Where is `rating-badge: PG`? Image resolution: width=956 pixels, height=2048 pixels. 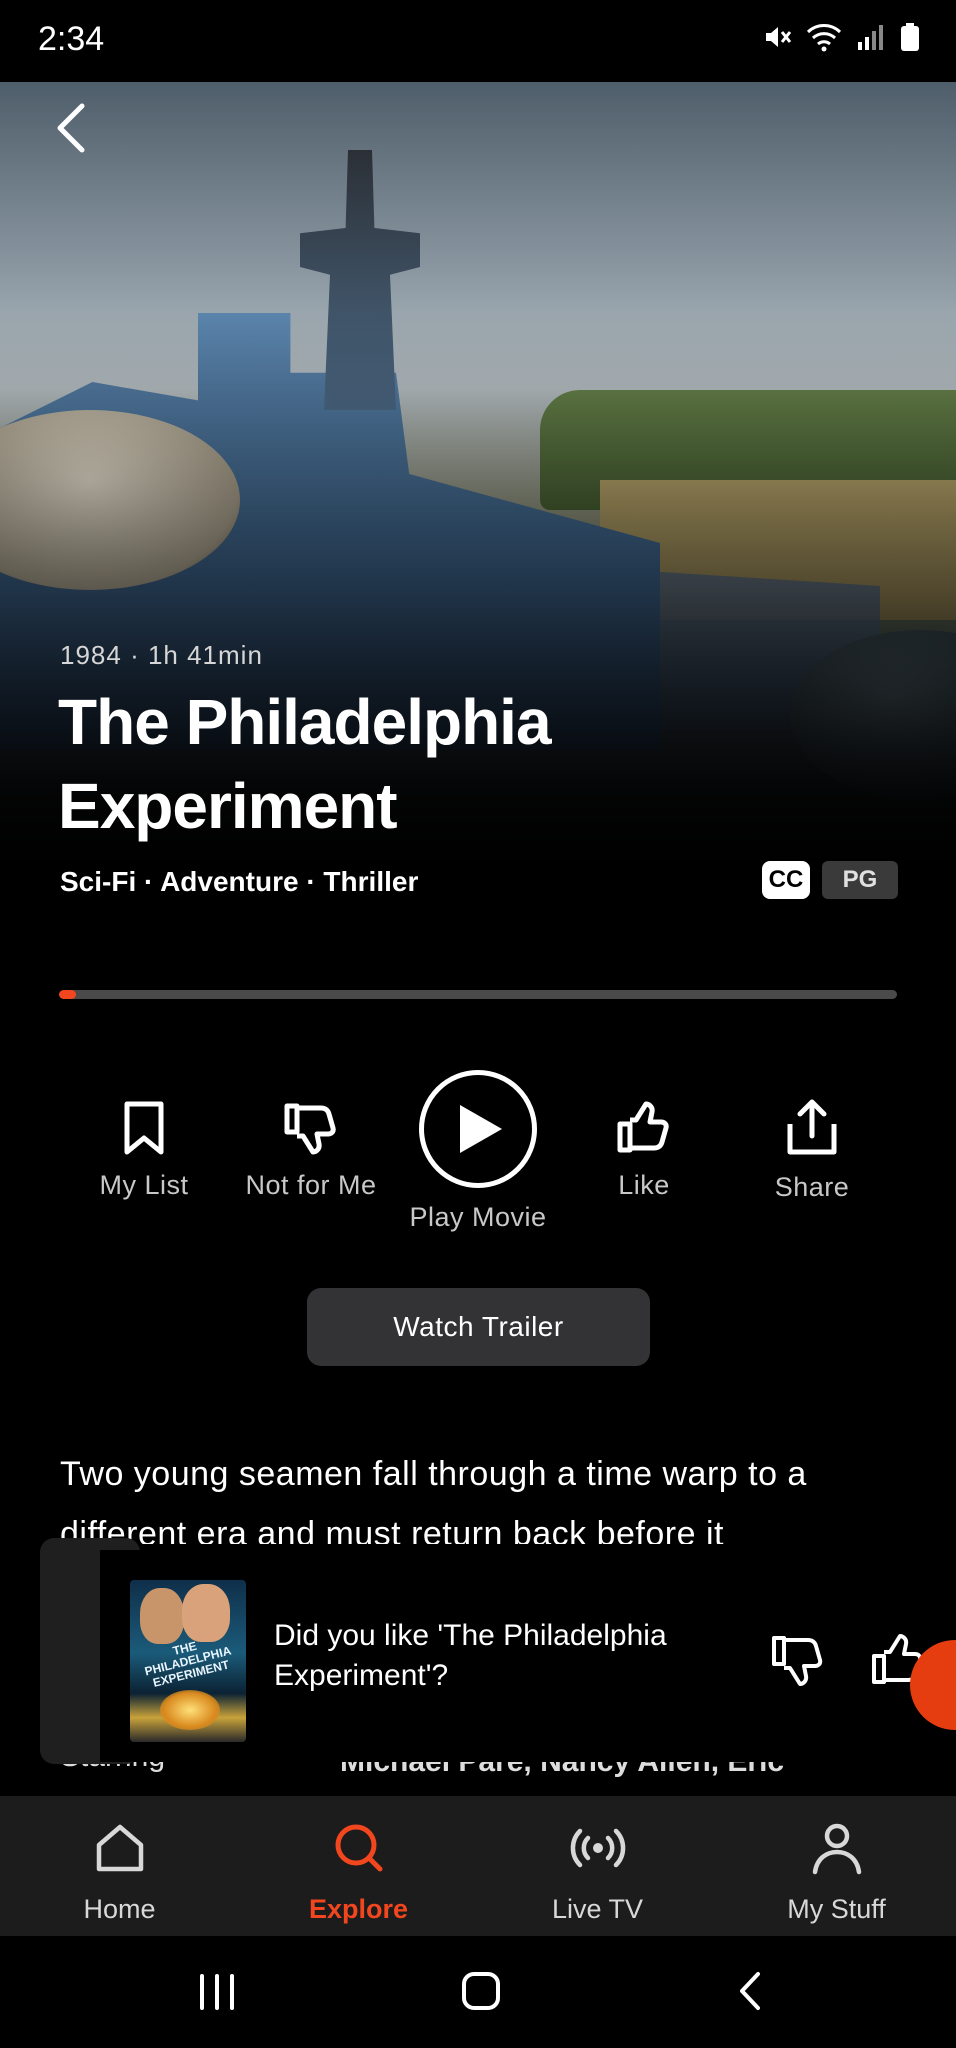
rating-badge: PG is located at coordinates (860, 880).